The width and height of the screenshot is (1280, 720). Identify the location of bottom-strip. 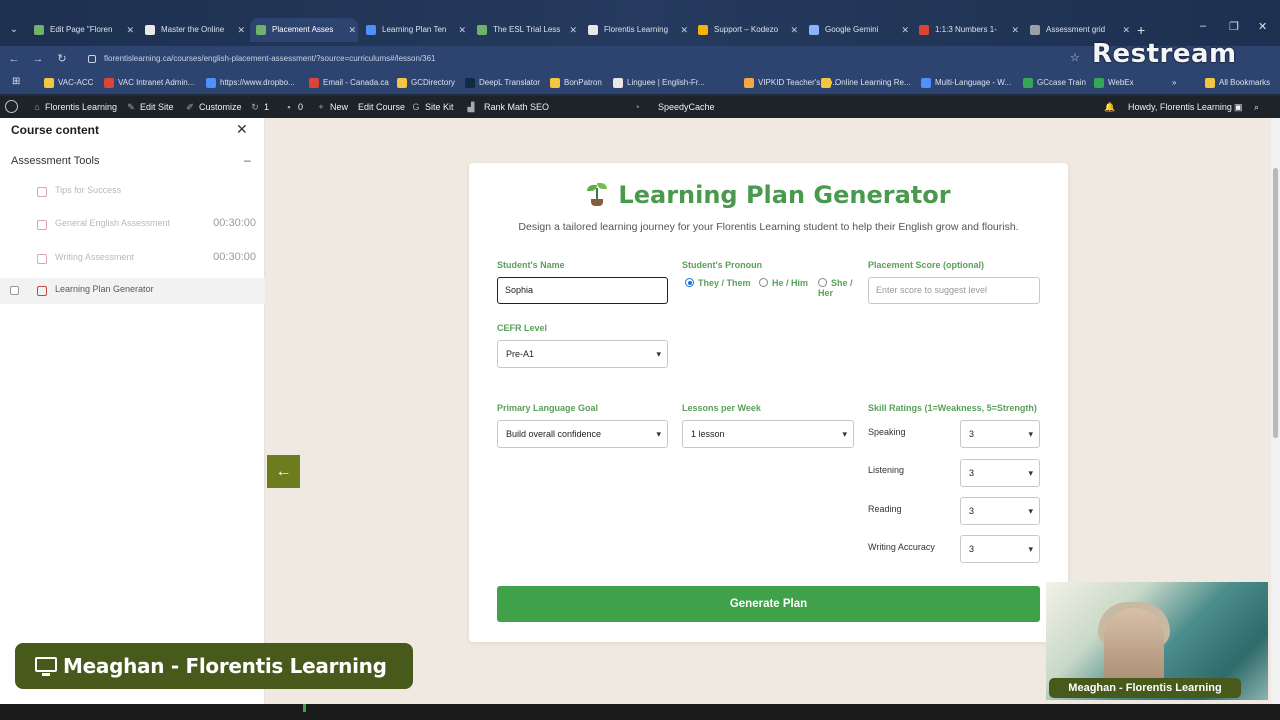
(640, 712).